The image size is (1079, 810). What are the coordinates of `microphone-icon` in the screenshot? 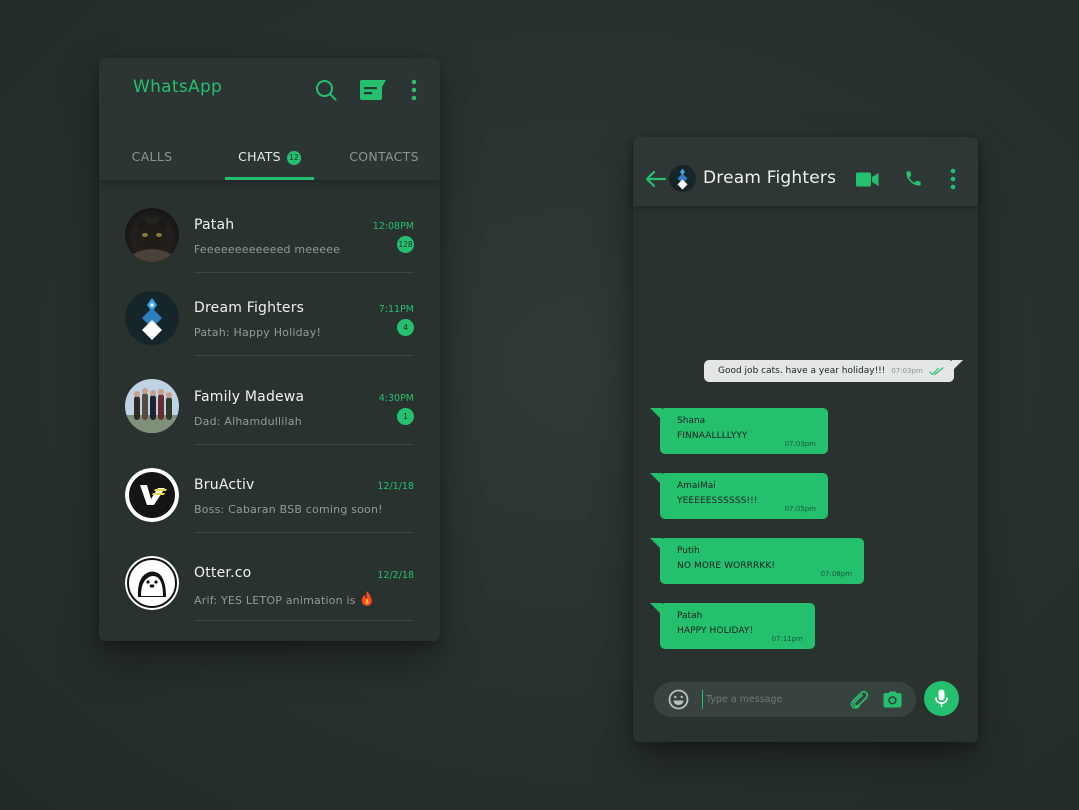 It's located at (941, 698).